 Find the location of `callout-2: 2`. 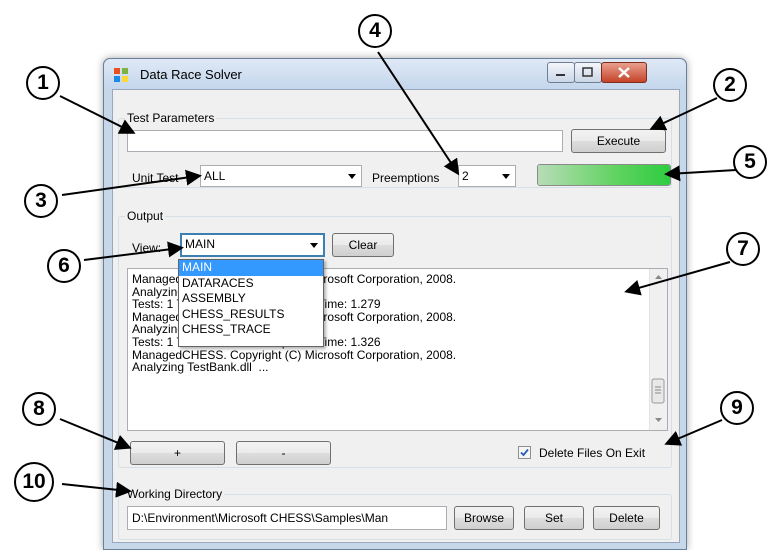

callout-2: 2 is located at coordinates (730, 85).